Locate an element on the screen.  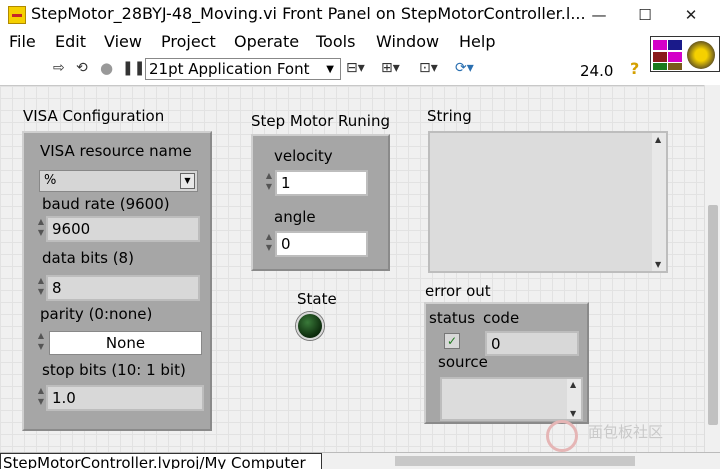
data-bits-label: data bits (8) is located at coordinates (88, 258).